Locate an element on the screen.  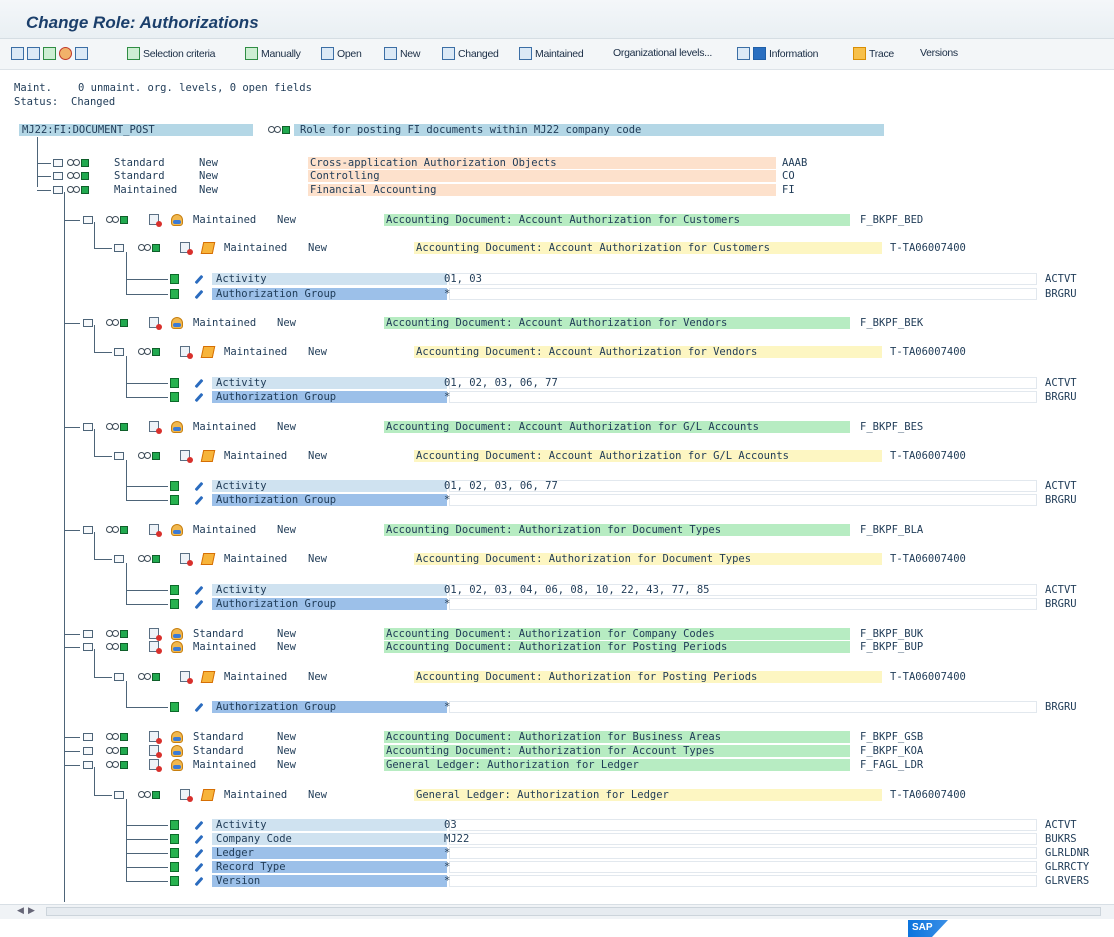
maintained-icon is located at coordinates (525, 53).